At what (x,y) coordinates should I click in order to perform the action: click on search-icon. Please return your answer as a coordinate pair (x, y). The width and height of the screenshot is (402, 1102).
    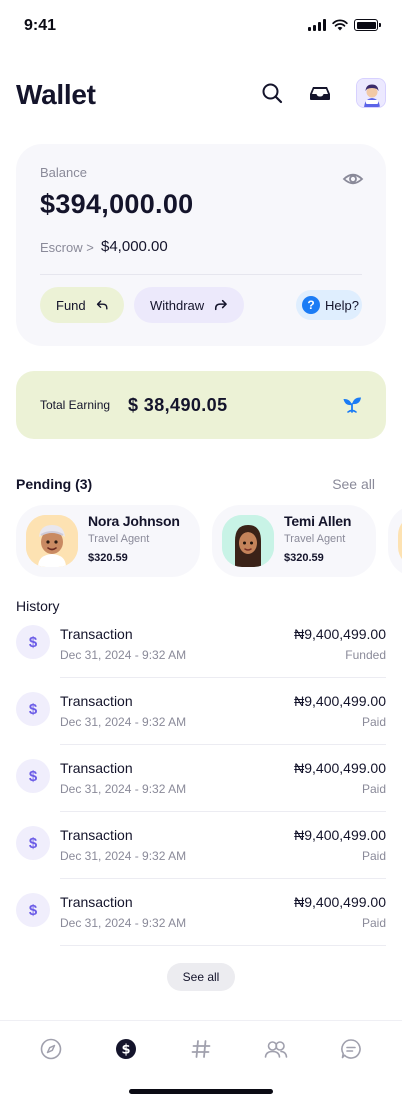
    Looking at the image, I should click on (272, 93).